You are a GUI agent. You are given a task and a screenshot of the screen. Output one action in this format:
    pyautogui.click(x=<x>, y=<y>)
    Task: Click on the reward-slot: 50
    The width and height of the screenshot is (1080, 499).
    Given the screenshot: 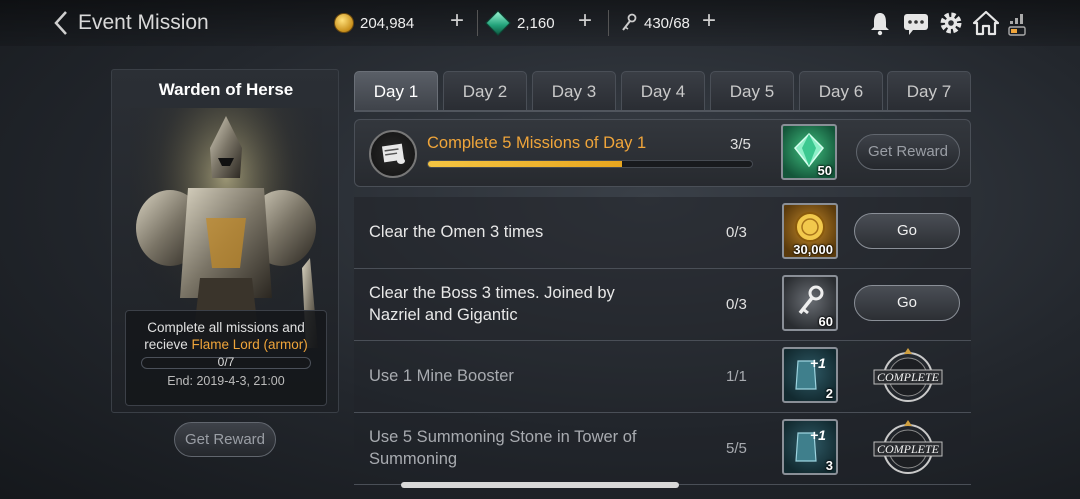 What is the action you would take?
    pyautogui.click(x=809, y=152)
    